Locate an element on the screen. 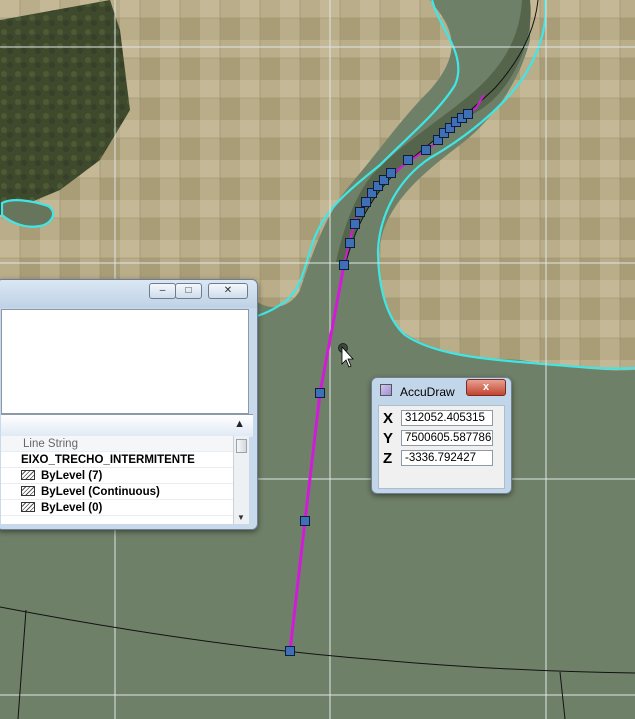 The height and width of the screenshot is (719, 635). x-label: X is located at coordinates (388, 418).